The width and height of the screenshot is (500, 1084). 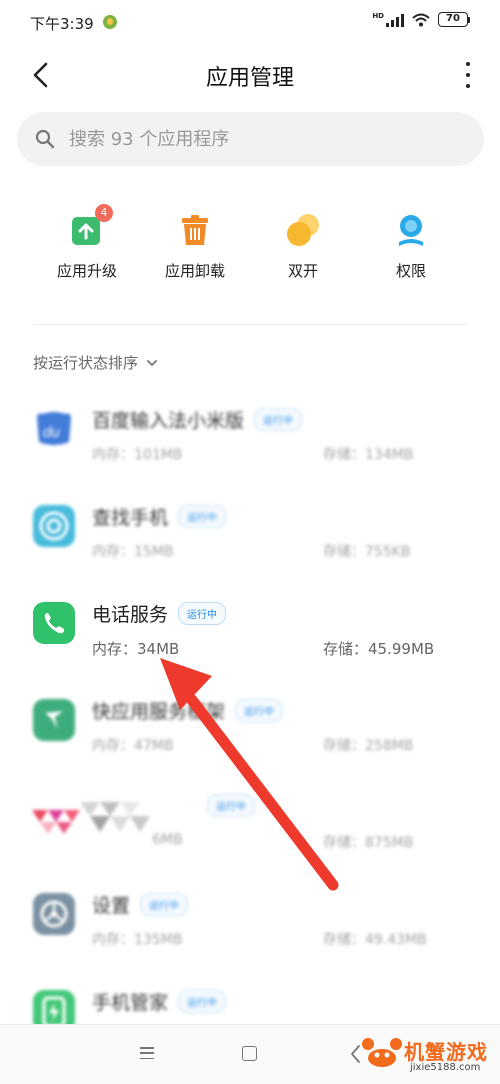 What do you see at coordinates (130, 518) in the screenshot?
I see `app-name: 查找手机` at bounding box center [130, 518].